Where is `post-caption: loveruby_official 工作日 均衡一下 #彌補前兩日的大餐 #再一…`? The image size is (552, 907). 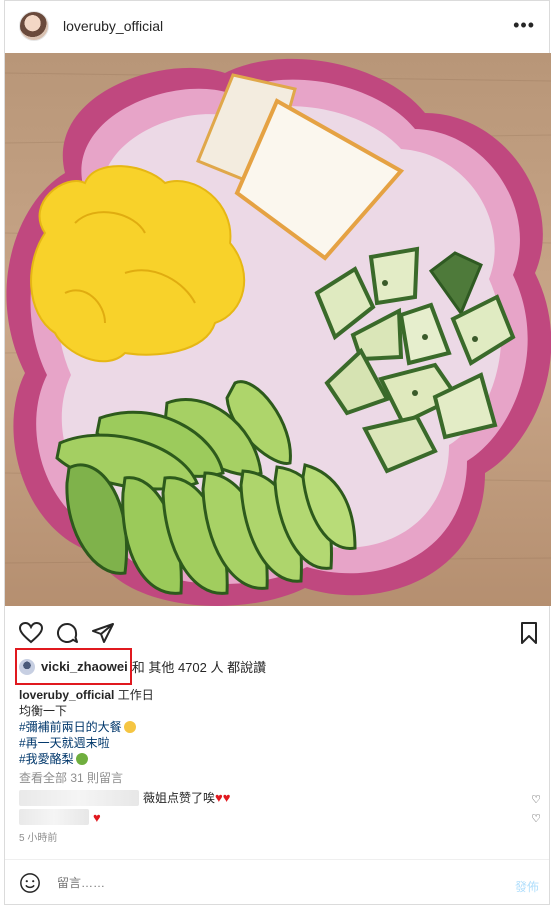 post-caption: loveruby_official 工作日 均衡一下 #彌補前兩日的大餐 #再一… is located at coordinates (86, 727).